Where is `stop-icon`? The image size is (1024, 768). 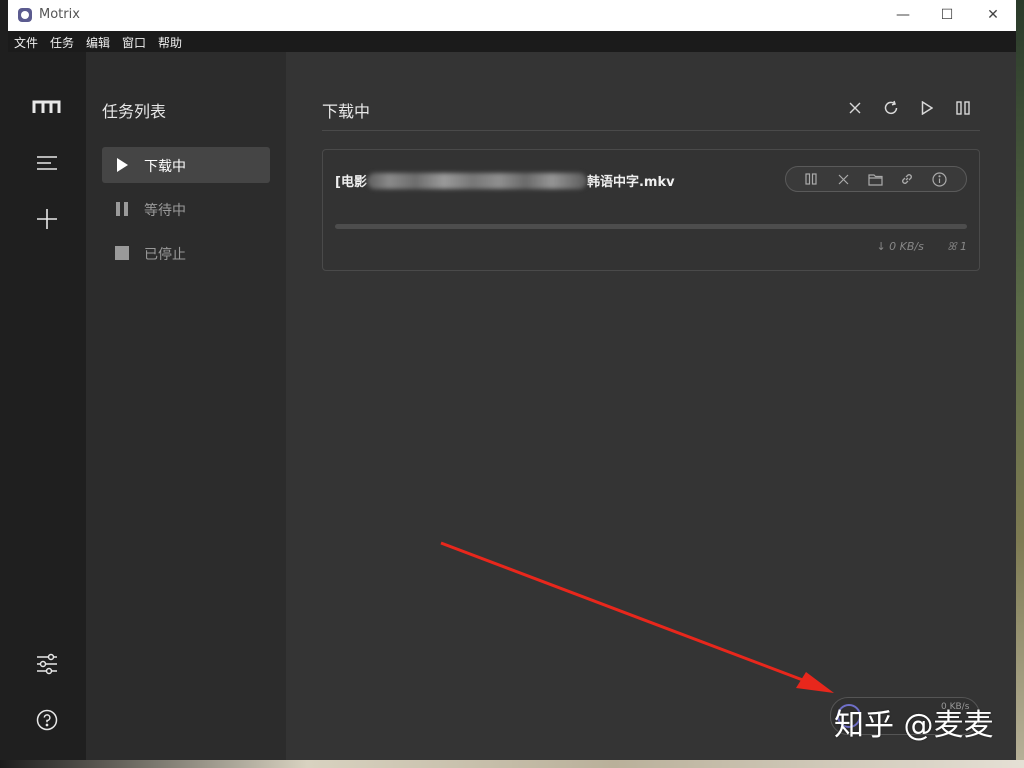 stop-icon is located at coordinates (122, 253).